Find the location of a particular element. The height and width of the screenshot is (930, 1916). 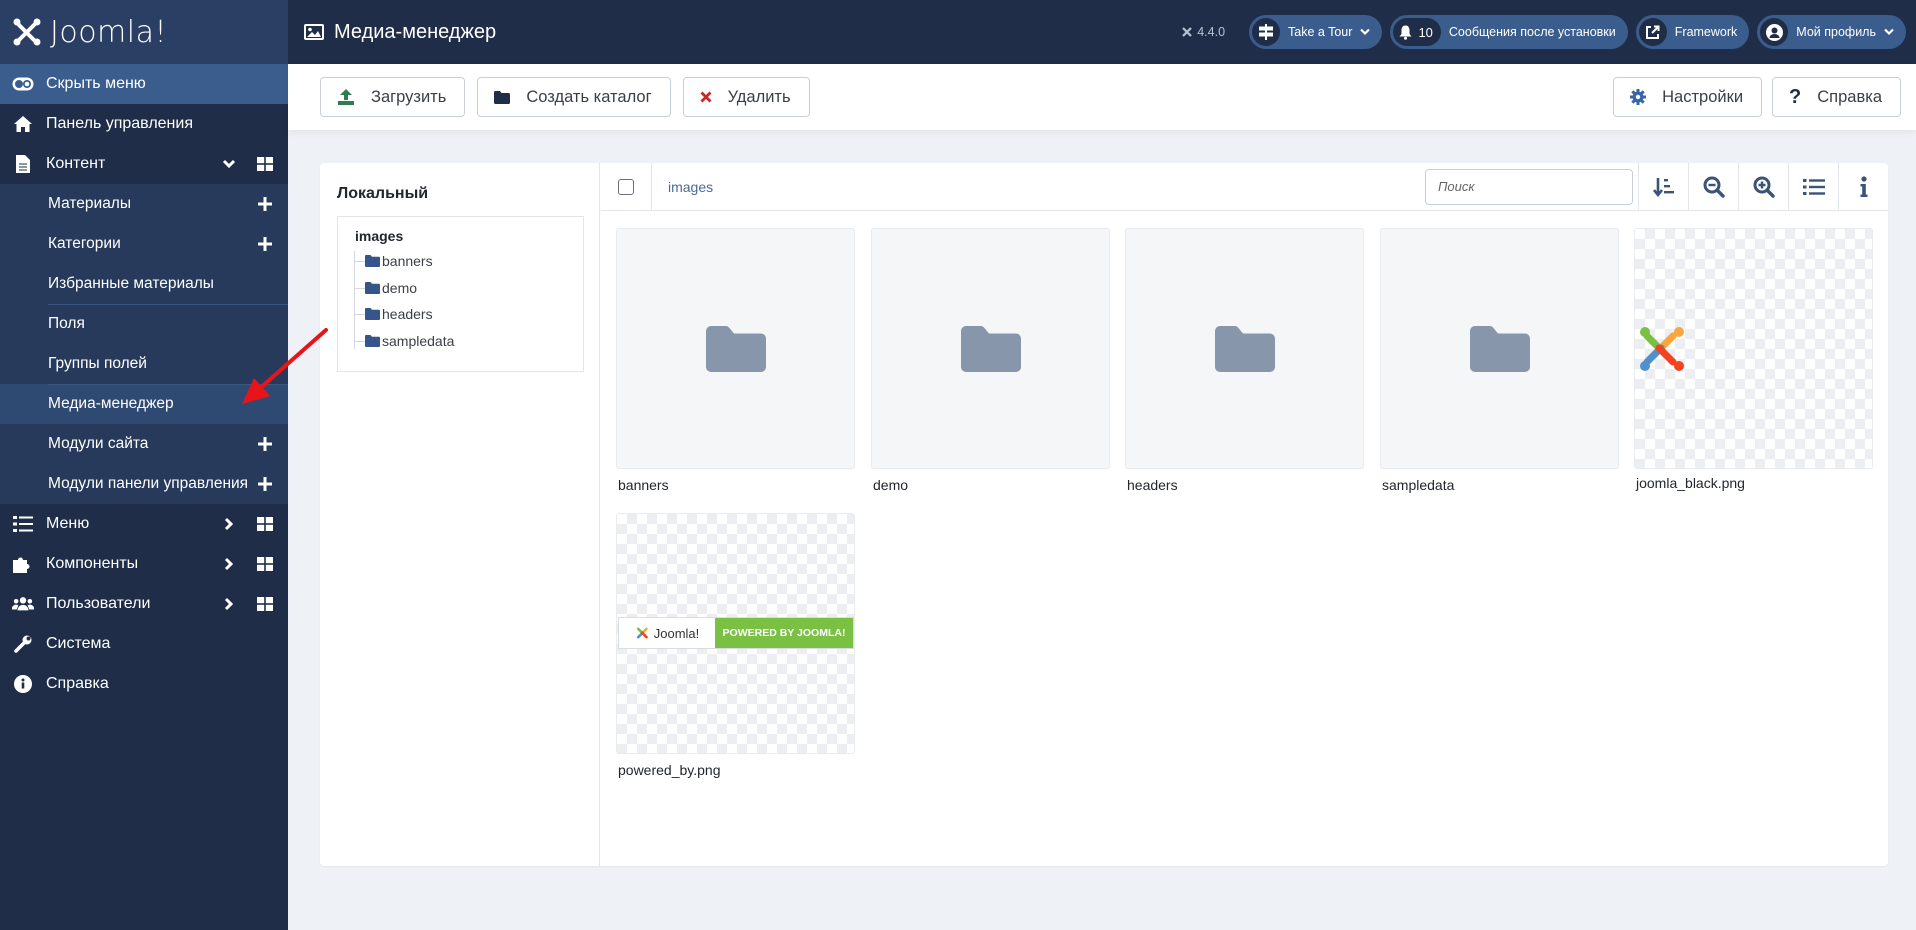

sidebar-item-menus: Меню is located at coordinates (144, 524).